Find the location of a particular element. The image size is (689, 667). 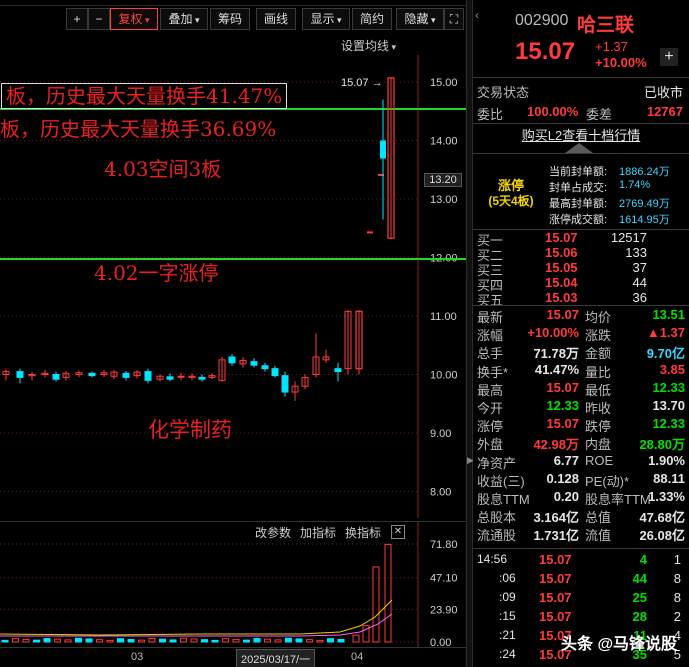

add-watchlist-icon: + is located at coordinates (669, 57).